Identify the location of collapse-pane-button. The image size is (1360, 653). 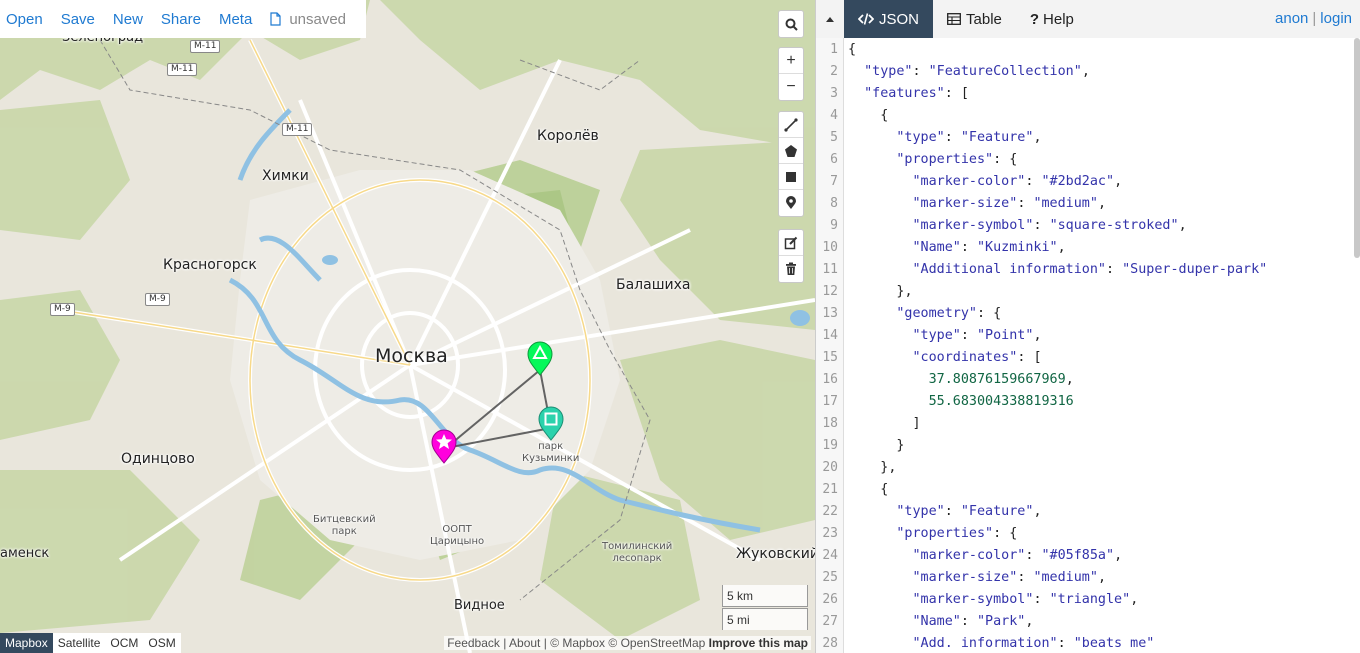
(830, 19).